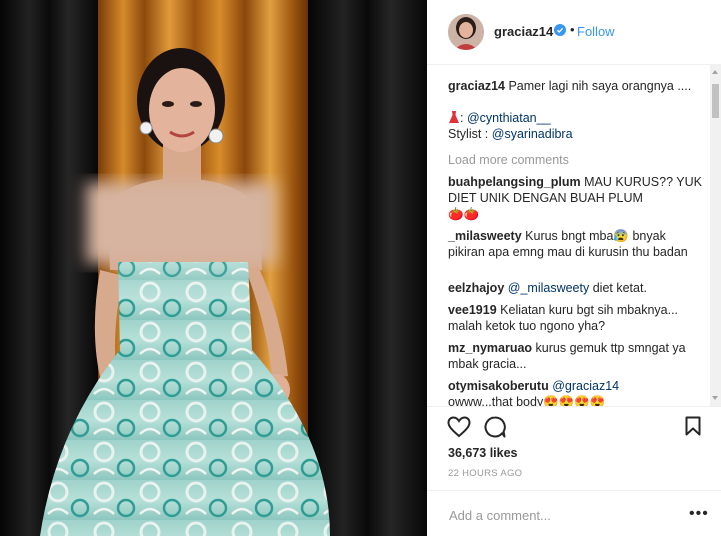  I want to click on comment-username: eelzhajoy, so click(476, 288).